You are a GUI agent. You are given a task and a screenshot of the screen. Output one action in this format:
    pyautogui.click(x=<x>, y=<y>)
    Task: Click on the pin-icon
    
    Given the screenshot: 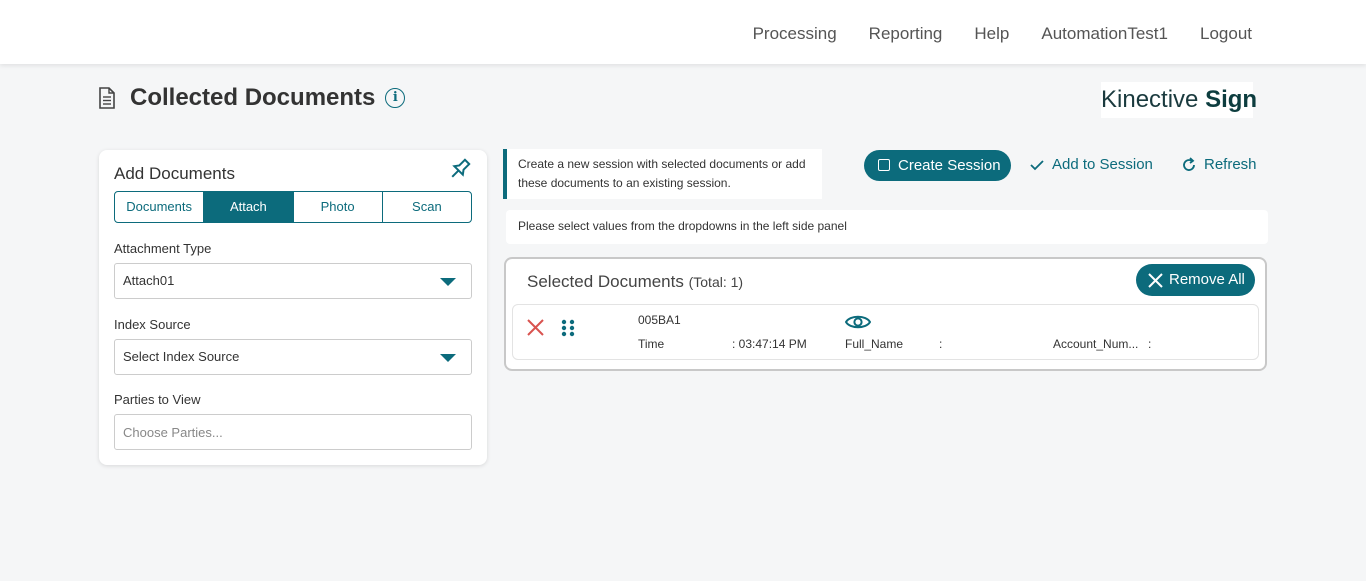 What is the action you would take?
    pyautogui.click(x=460, y=169)
    